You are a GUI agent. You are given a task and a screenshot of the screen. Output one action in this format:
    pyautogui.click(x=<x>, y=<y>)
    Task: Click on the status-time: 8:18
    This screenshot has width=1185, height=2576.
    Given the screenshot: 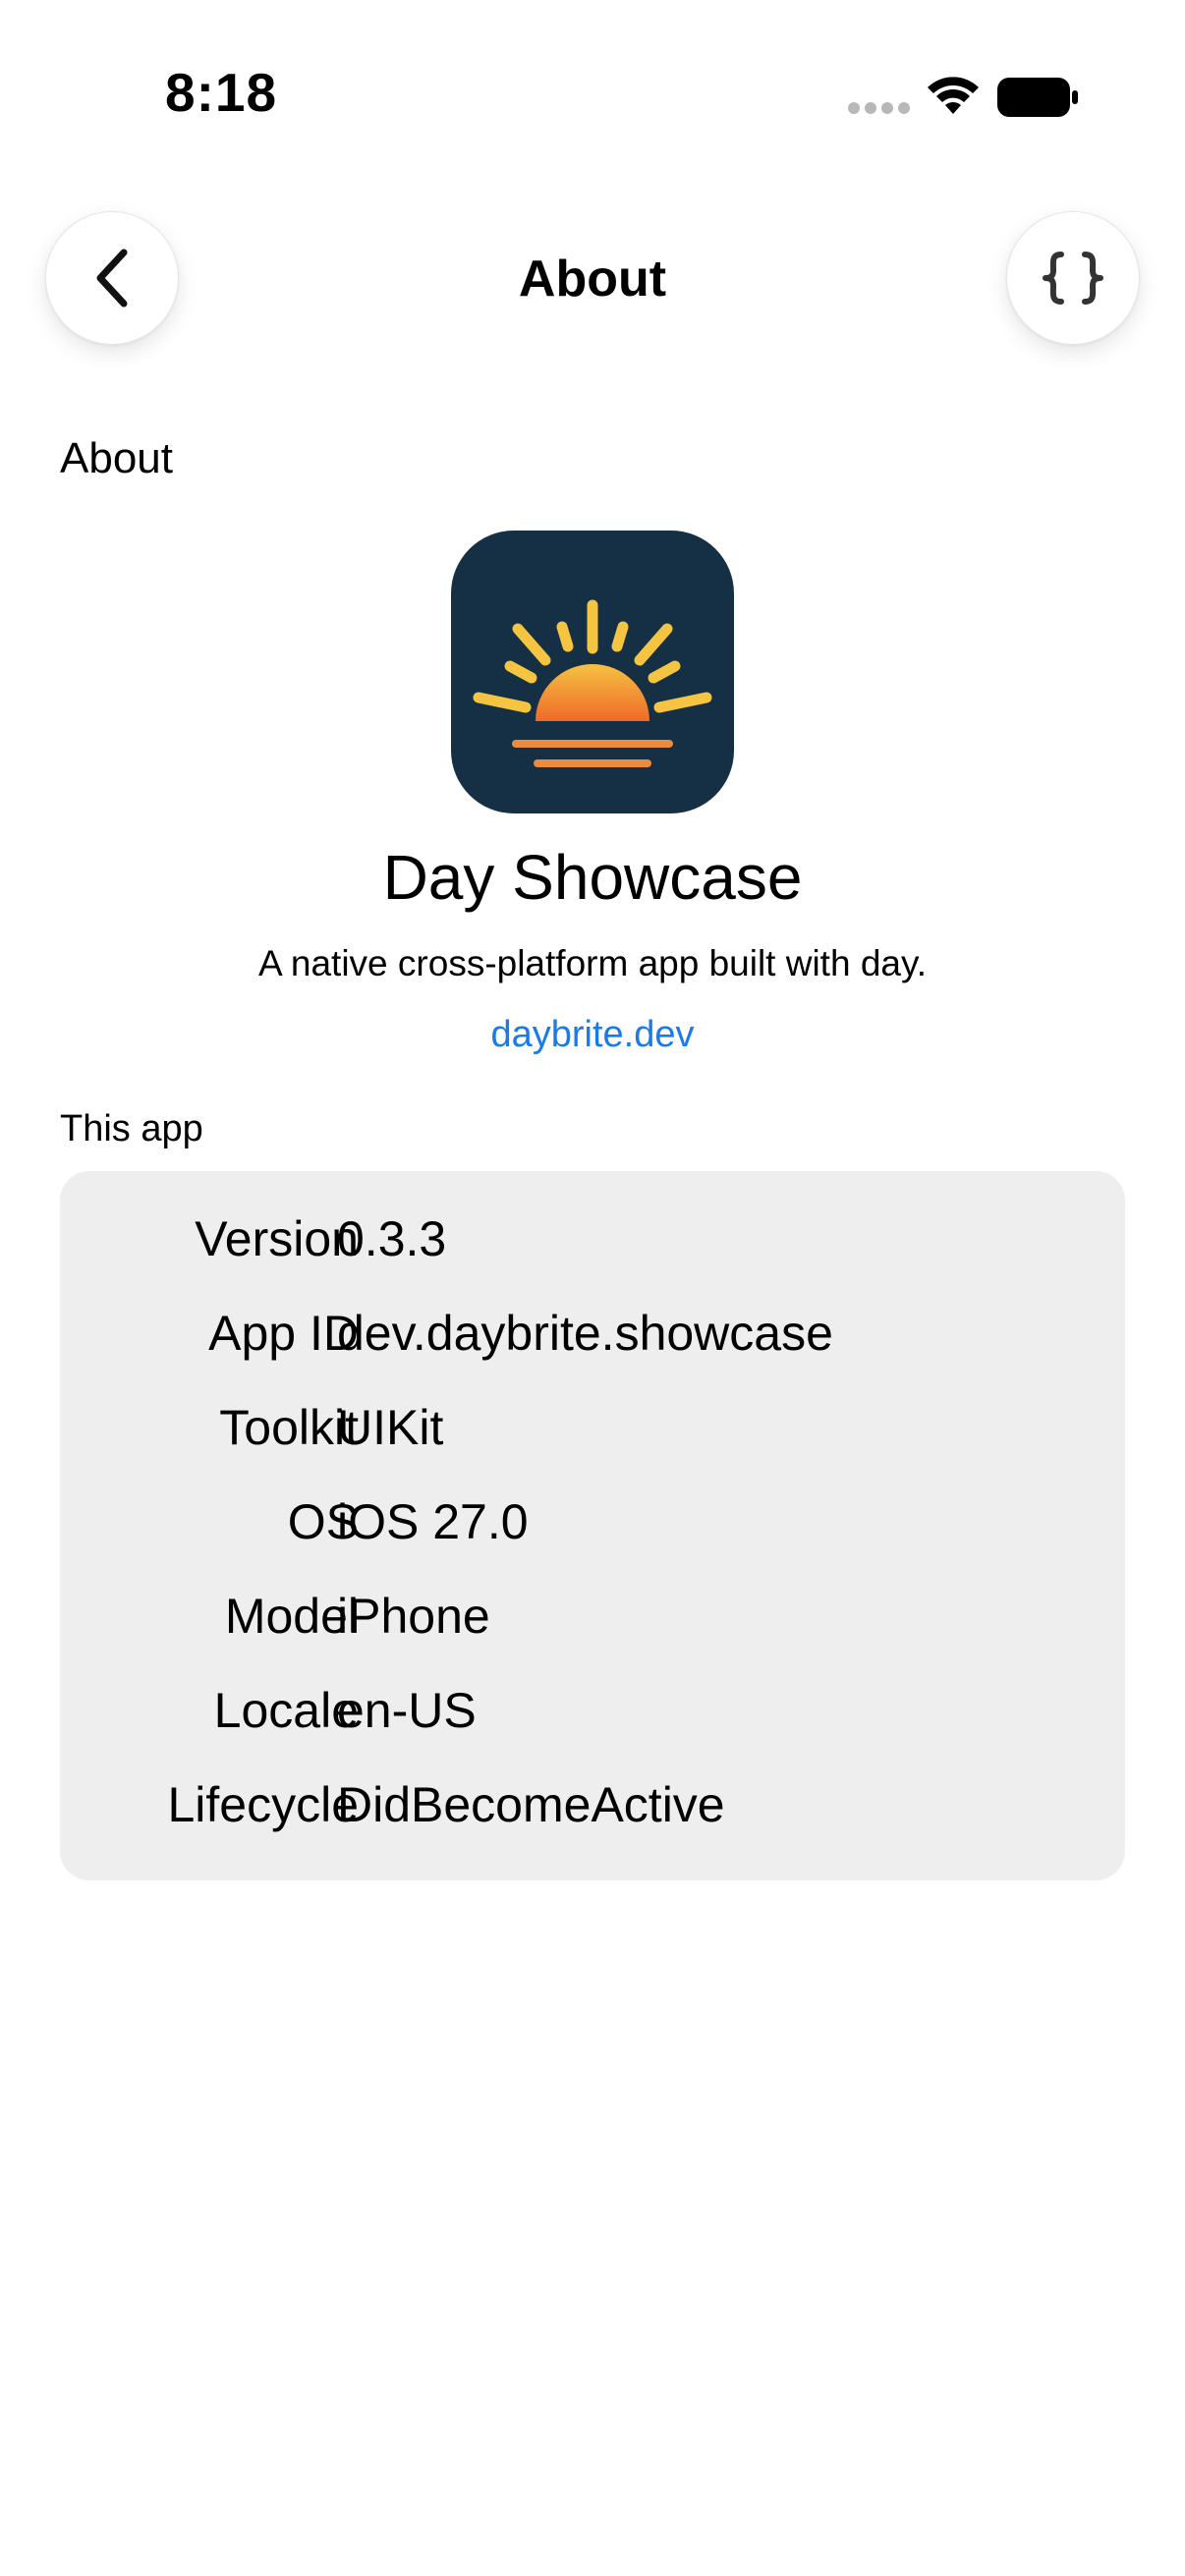 What is the action you would take?
    pyautogui.click(x=222, y=92)
    